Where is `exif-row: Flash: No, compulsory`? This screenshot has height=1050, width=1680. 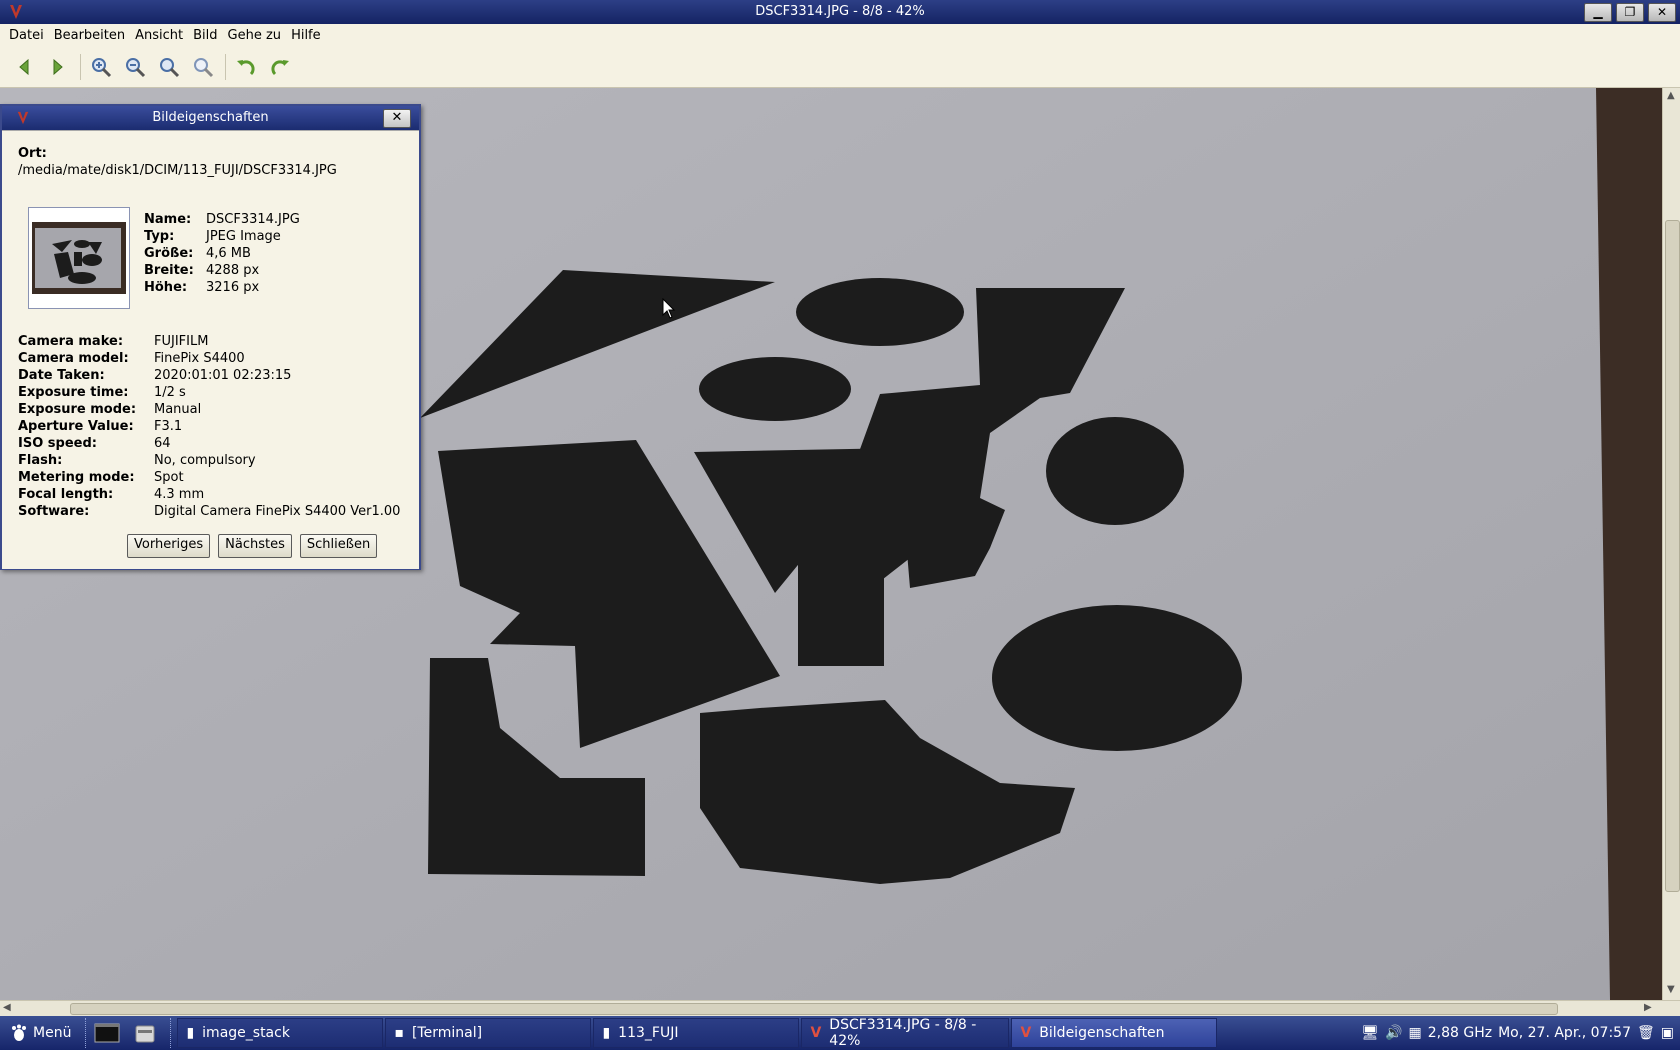 exif-row: Flash: No, compulsory is located at coordinates (137, 460).